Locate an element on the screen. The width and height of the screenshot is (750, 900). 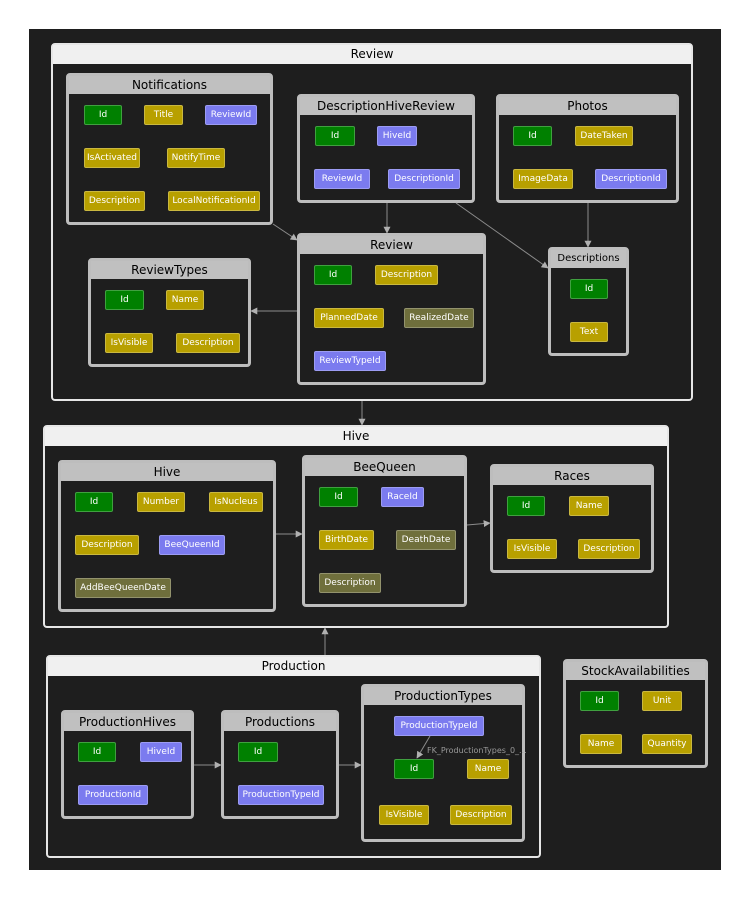
field-productiontypes-description: Description is located at coordinates (481, 815).